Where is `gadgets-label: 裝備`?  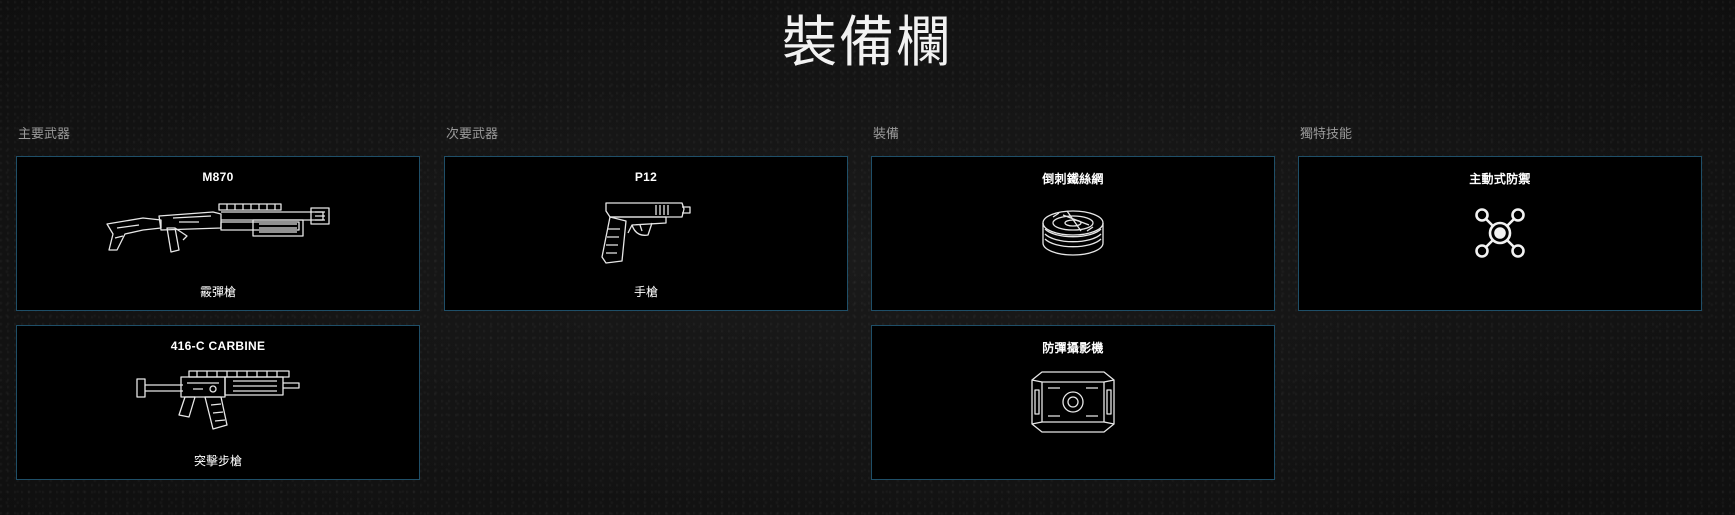
gadgets-label: 裝備 is located at coordinates (886, 133).